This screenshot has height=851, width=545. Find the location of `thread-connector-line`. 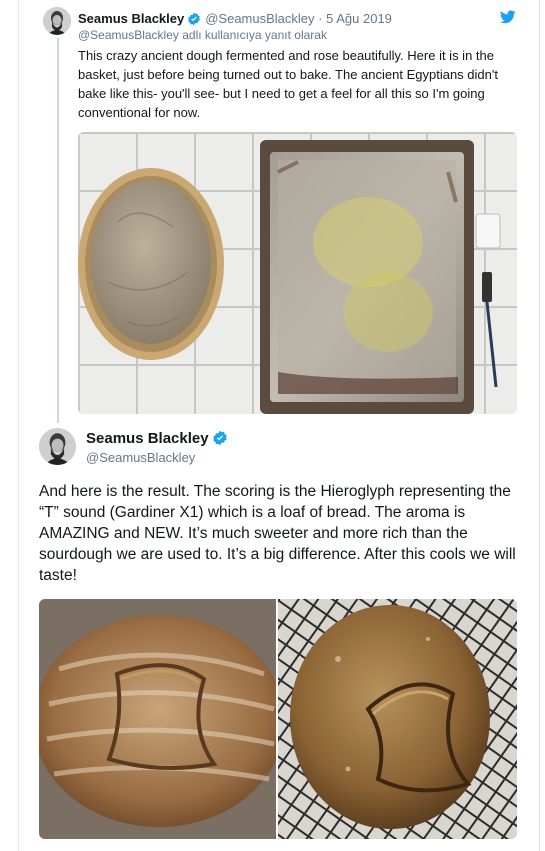

thread-connector-line is located at coordinates (58, 230).